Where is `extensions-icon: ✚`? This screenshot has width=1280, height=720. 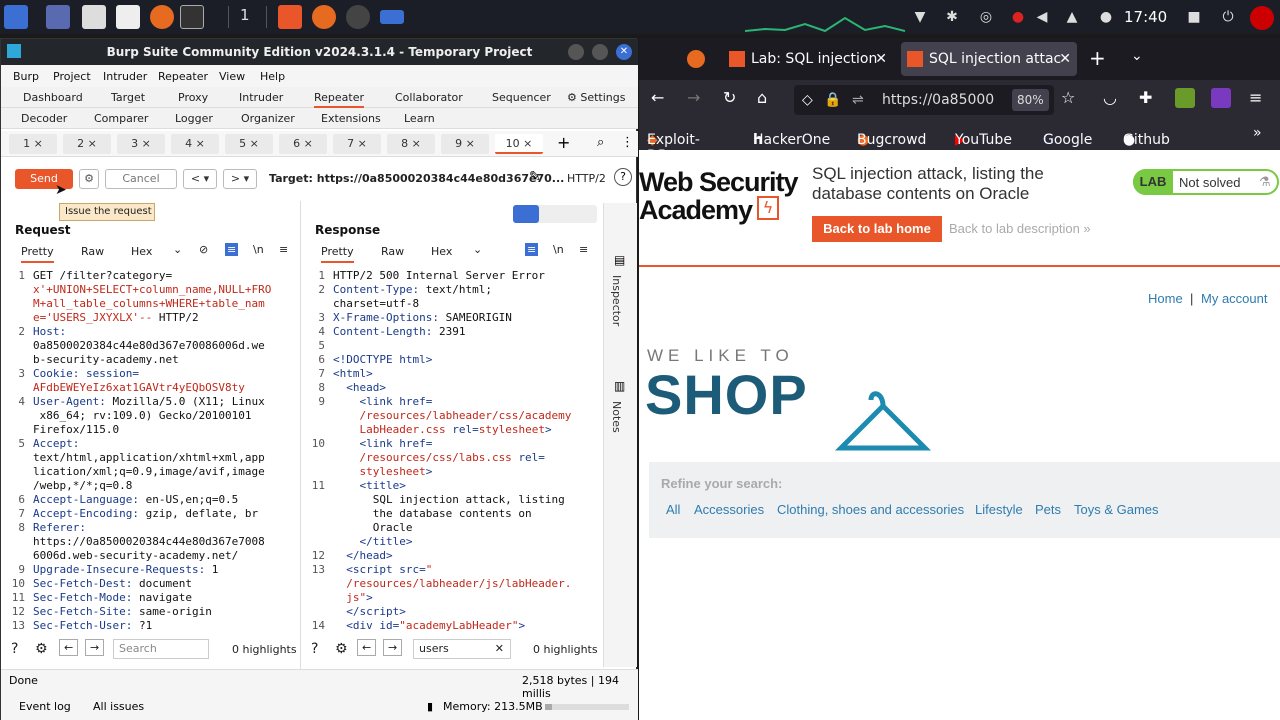
extensions-icon: ✚ is located at coordinates (1145, 97).